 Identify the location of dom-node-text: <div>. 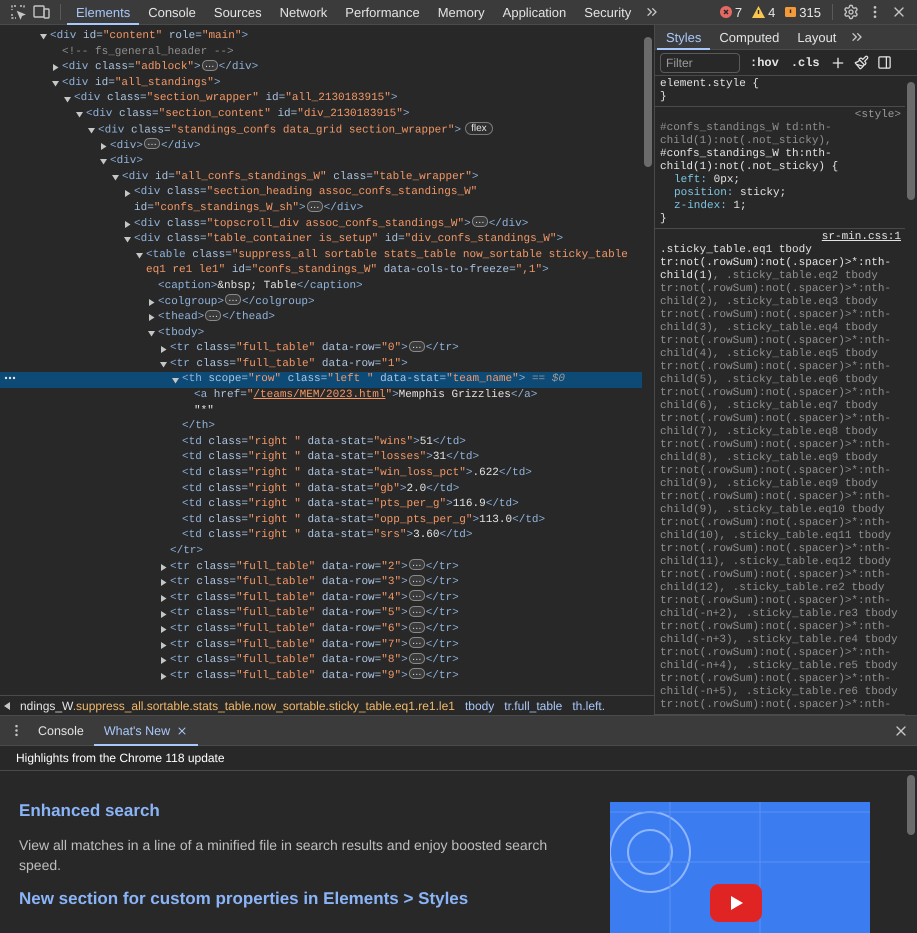
(127, 162).